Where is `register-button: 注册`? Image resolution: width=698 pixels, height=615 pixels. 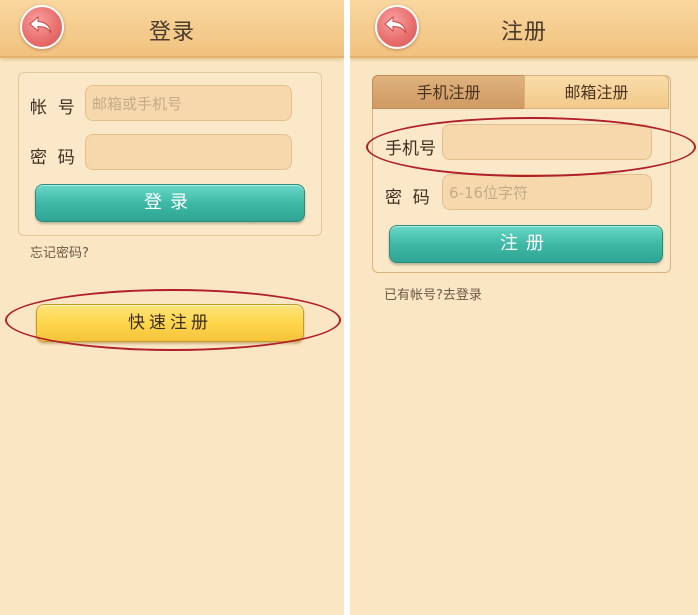
register-button: 注册 is located at coordinates (526, 244).